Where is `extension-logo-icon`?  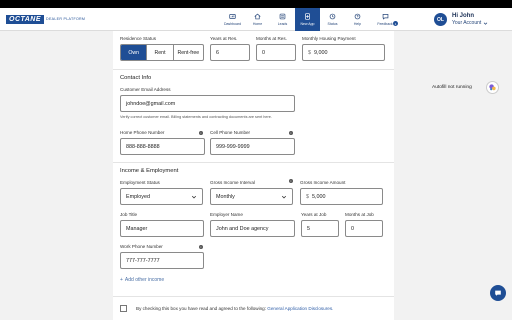 extension-logo-icon is located at coordinates (492, 87).